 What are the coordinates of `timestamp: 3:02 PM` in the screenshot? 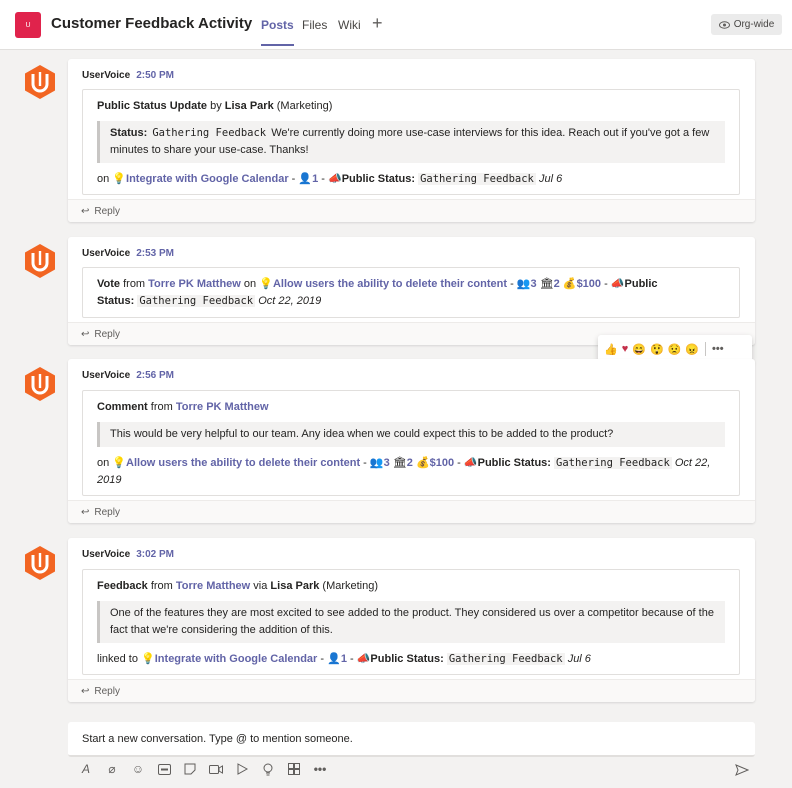 It's located at (155, 554).